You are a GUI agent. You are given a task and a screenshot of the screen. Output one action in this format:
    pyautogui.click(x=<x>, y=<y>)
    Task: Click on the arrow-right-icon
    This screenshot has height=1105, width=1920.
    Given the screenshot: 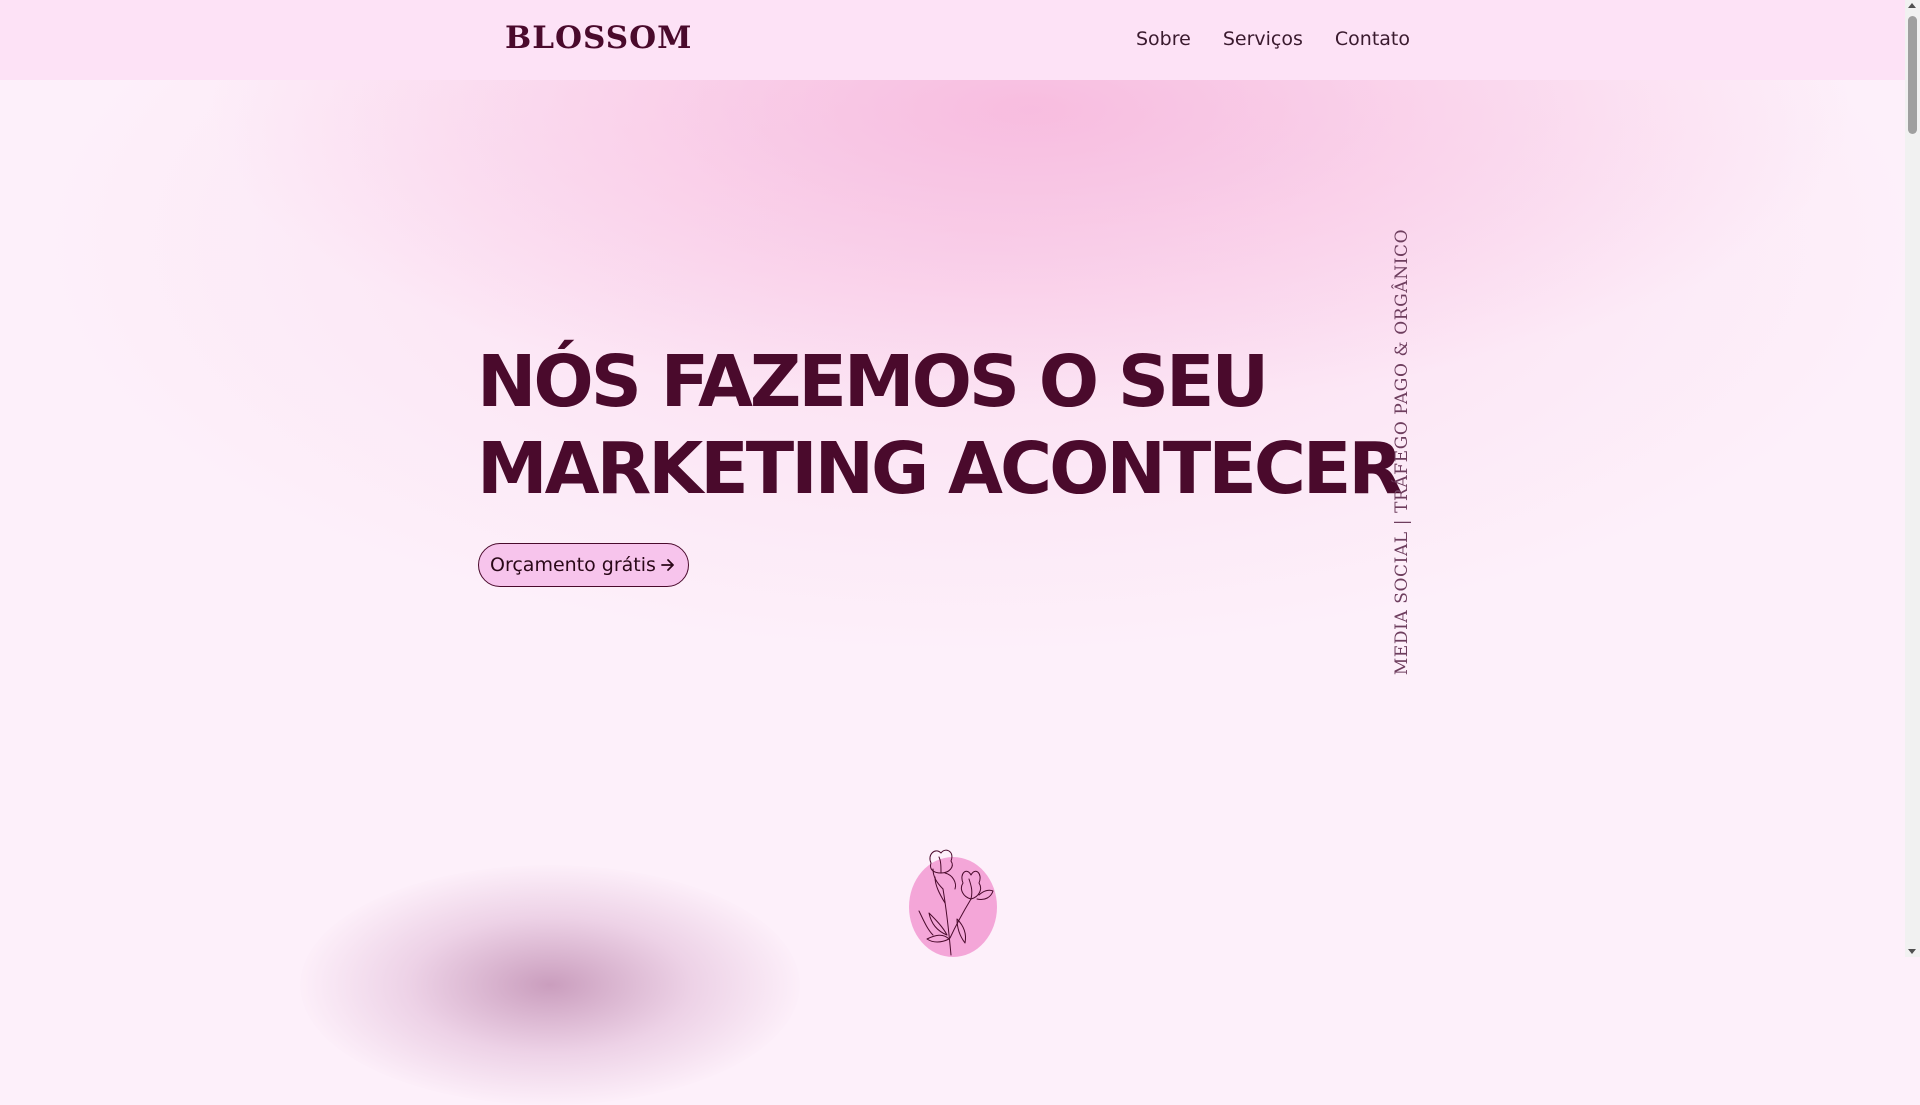 What is the action you would take?
    pyautogui.click(x=668, y=565)
    